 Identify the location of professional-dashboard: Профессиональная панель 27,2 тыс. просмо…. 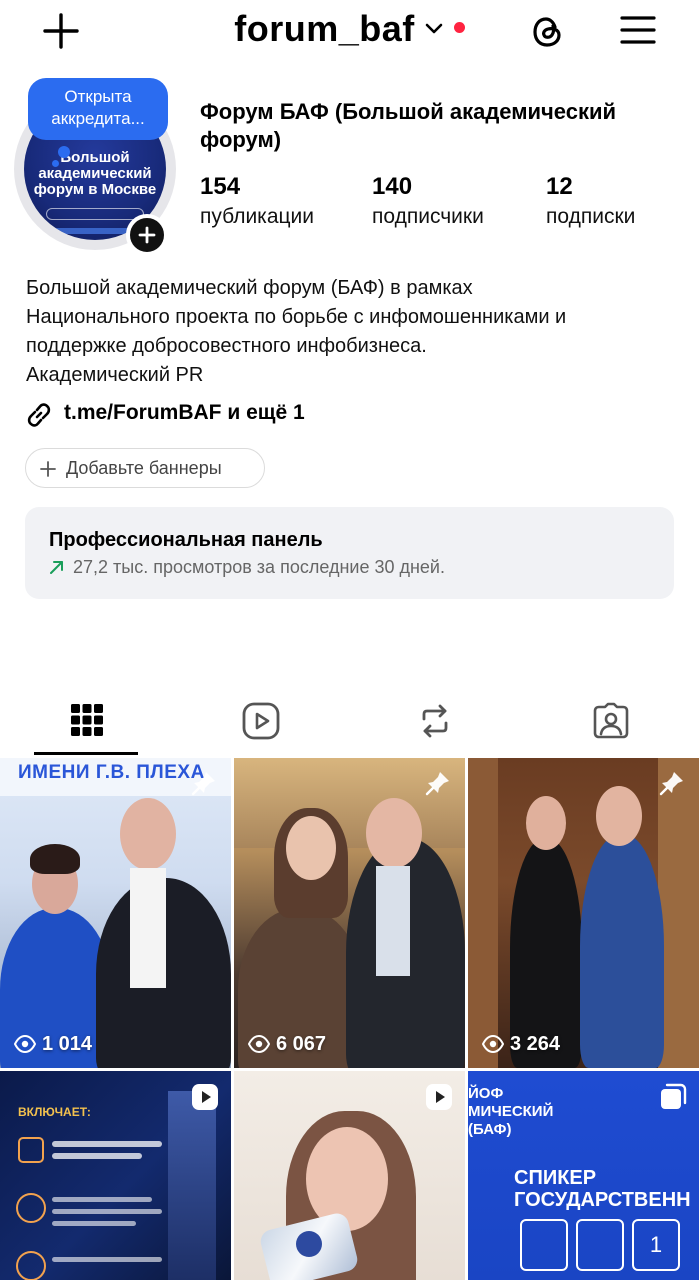
(349, 553).